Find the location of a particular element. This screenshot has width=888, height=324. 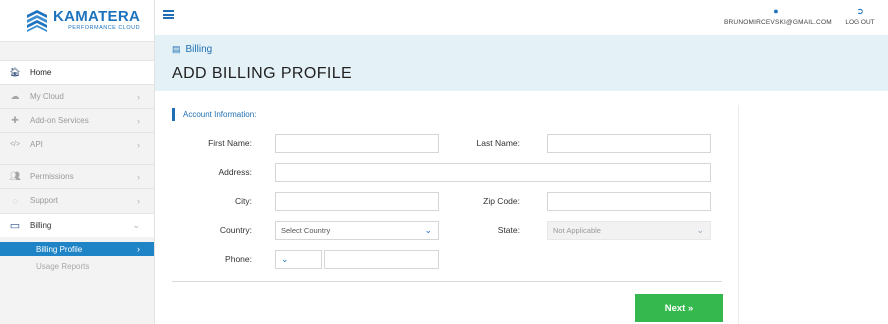

state-label: State: is located at coordinates (508, 230).